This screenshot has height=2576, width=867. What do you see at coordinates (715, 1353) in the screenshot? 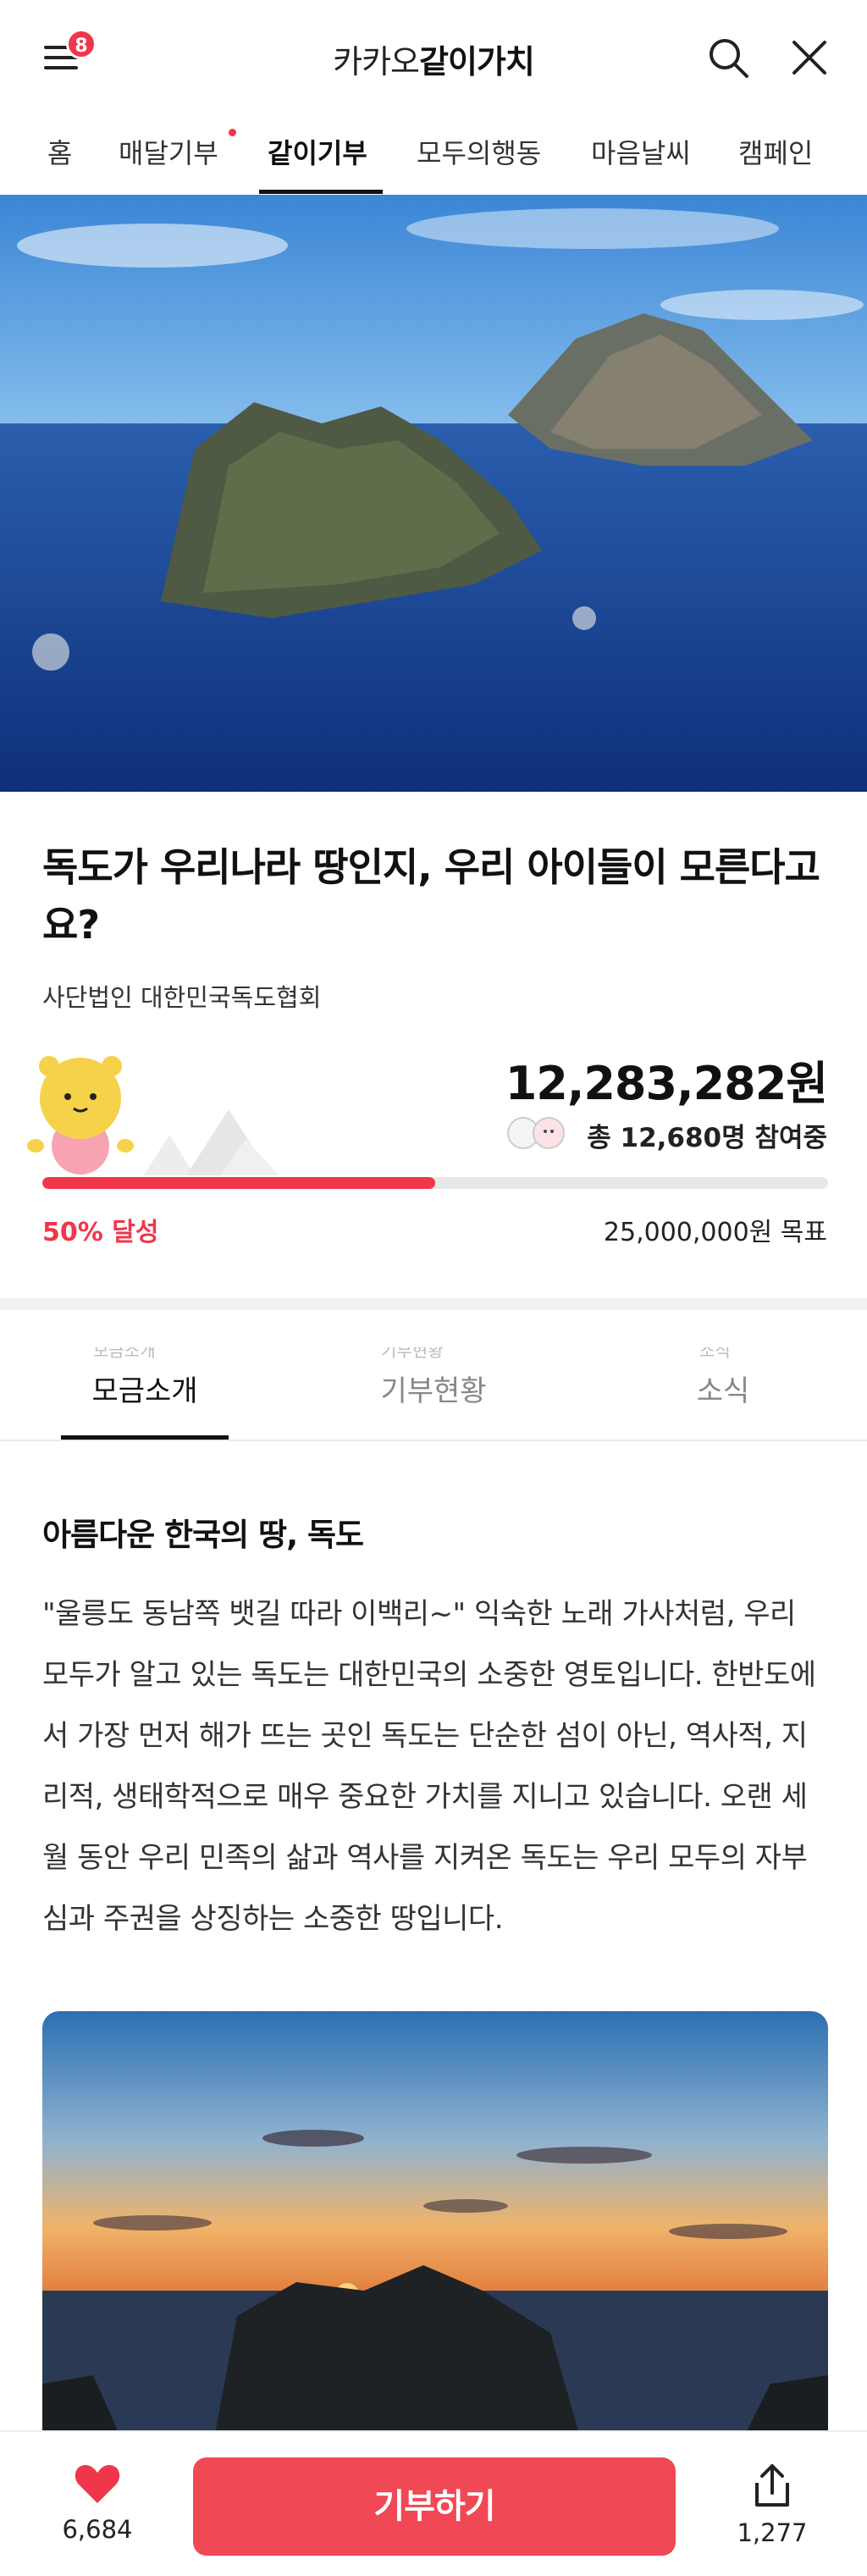
I see `ghost-label: 소식` at bounding box center [715, 1353].